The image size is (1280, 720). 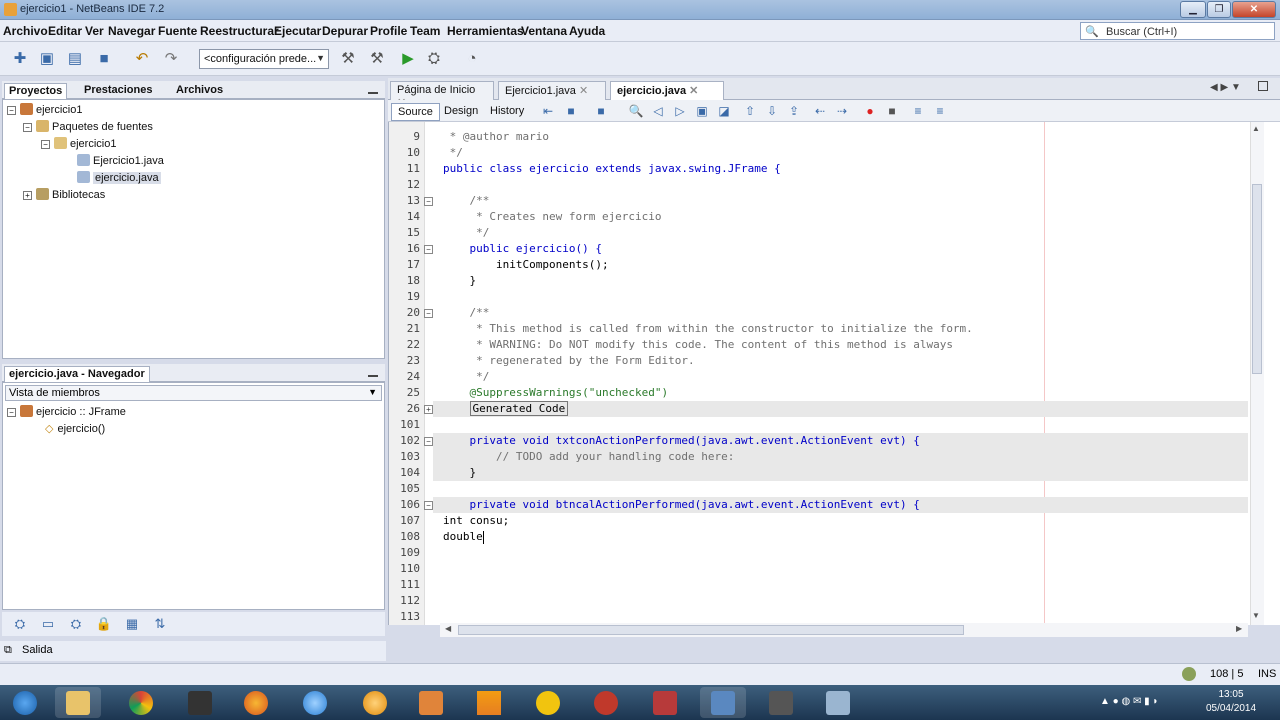 I want to click on code-line: * Creates new form ejercicio, so click(x=552, y=216).